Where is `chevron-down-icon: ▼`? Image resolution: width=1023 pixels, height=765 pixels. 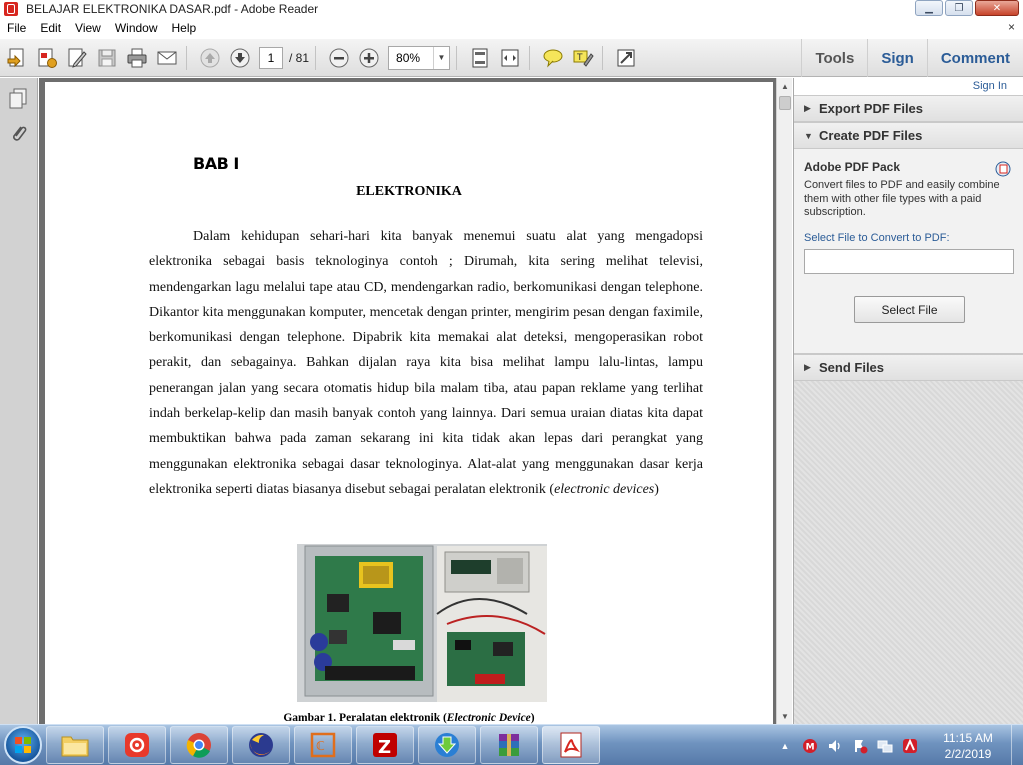 chevron-down-icon: ▼ is located at coordinates (441, 57).